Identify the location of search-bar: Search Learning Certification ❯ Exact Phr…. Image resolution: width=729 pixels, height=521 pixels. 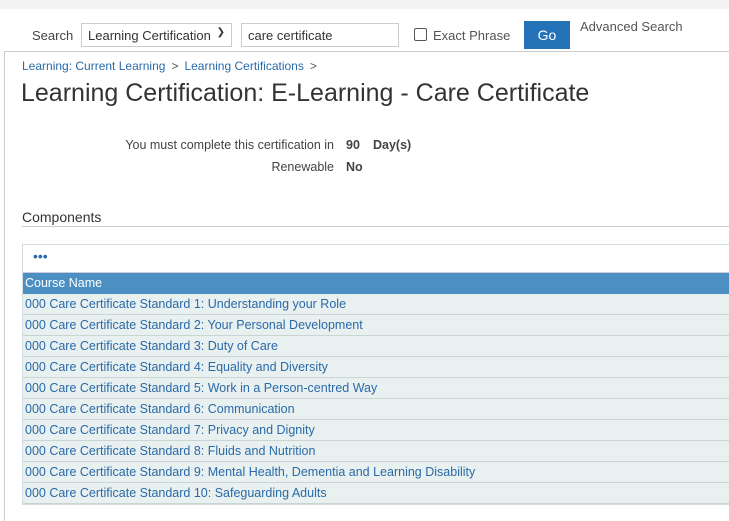
(364, 34).